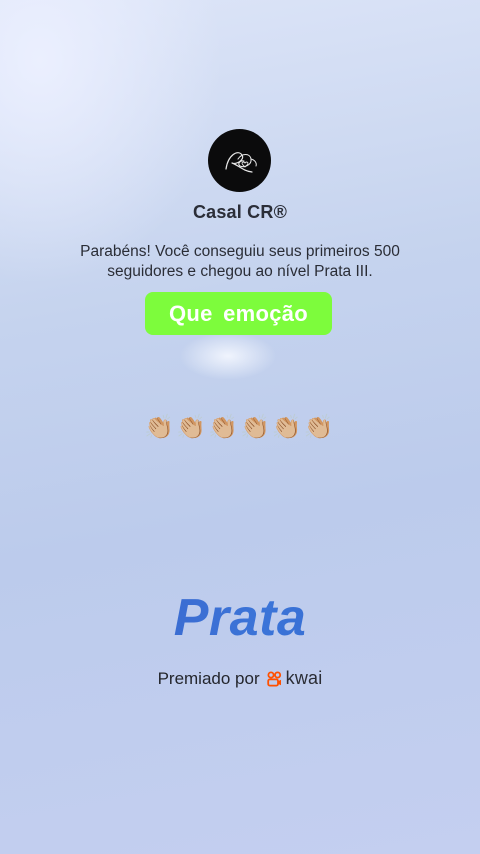 The width and height of the screenshot is (480, 854). I want to click on awarded-by-label: Premiado por, so click(208, 678).